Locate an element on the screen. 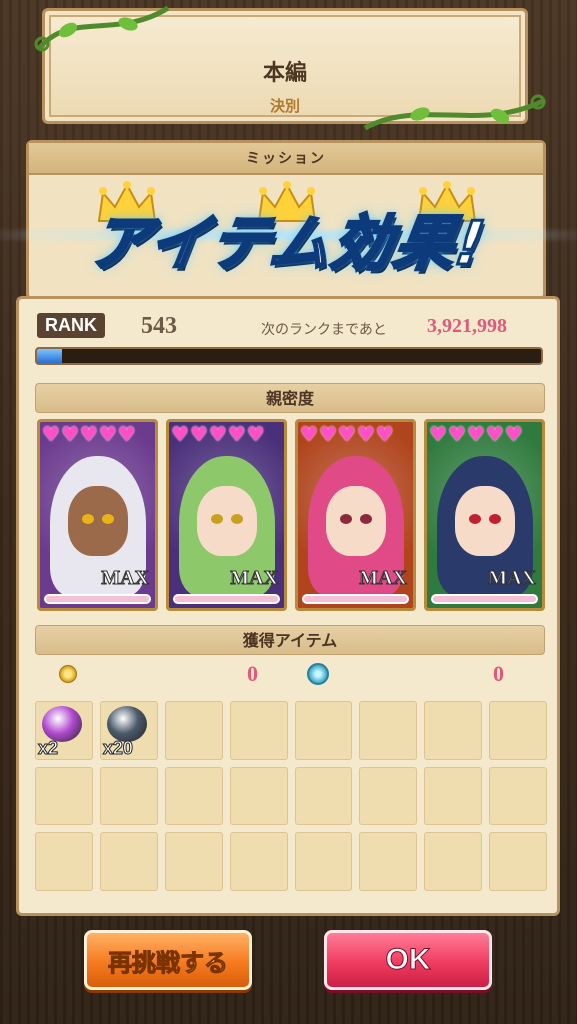 The image size is (577, 1024). items-header: 獲得アイテム is located at coordinates (290, 640).